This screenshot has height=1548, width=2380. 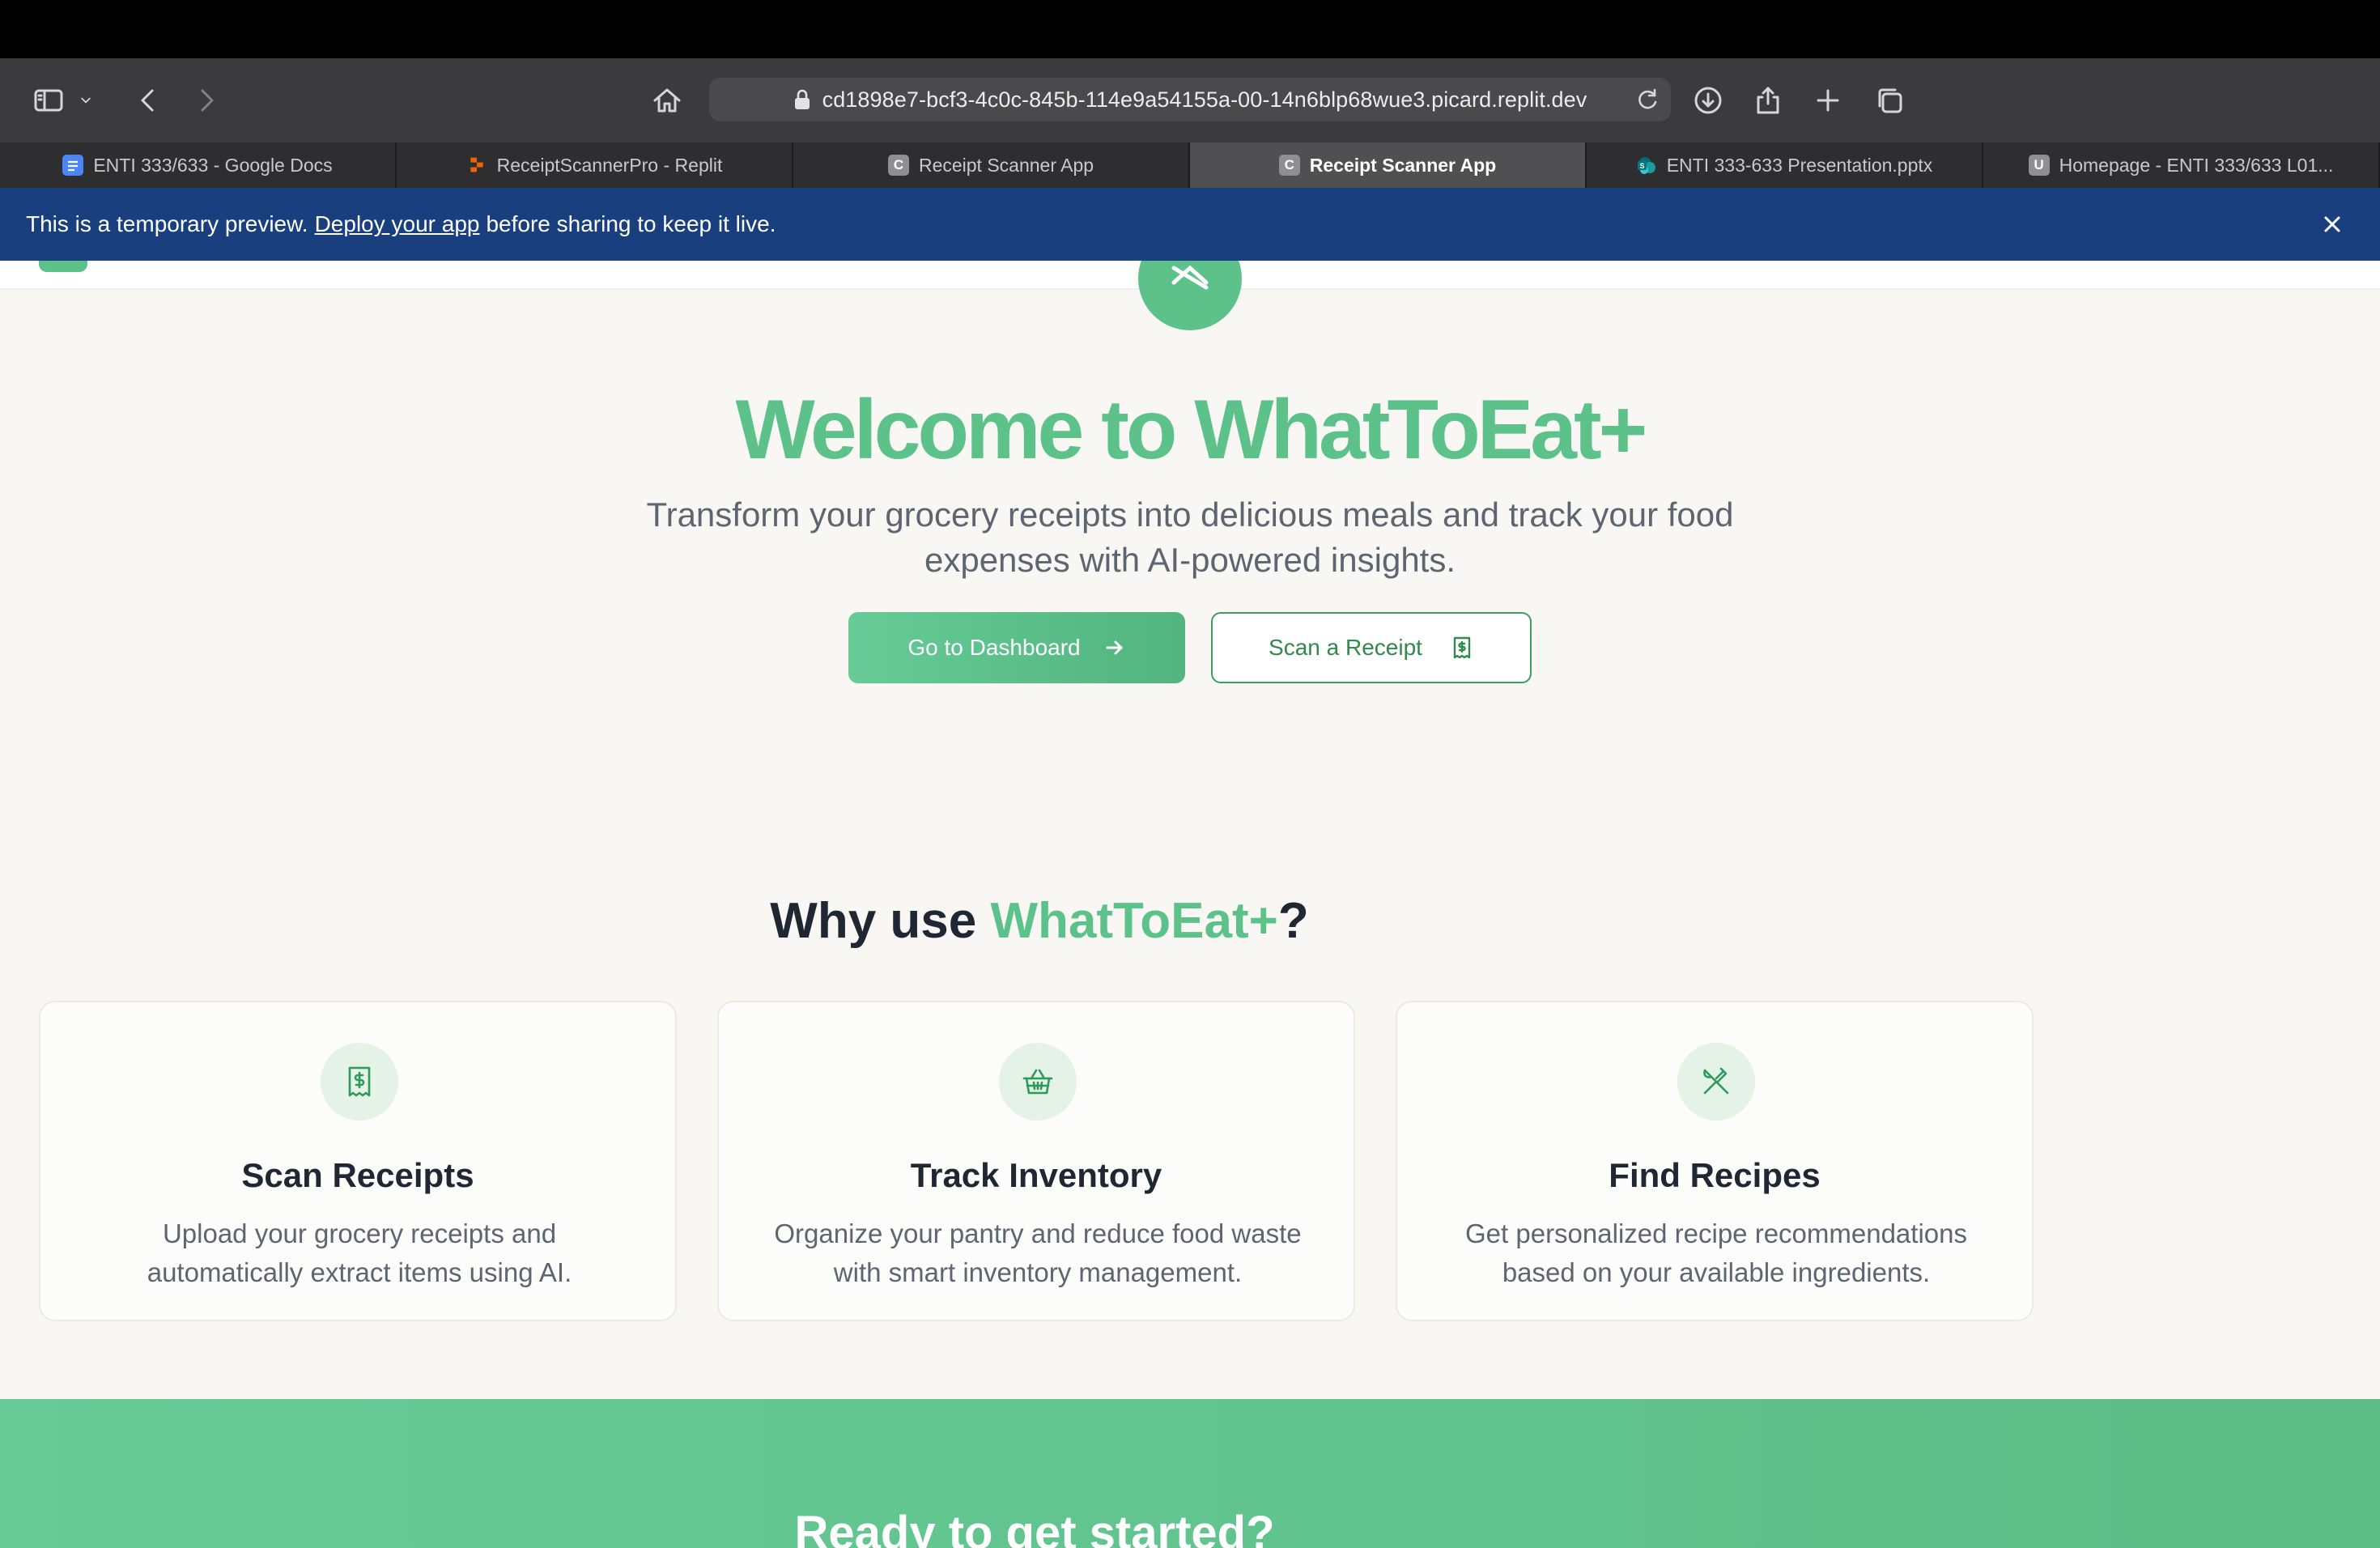 I want to click on sidebar-toggle-icon, so click(x=48, y=100).